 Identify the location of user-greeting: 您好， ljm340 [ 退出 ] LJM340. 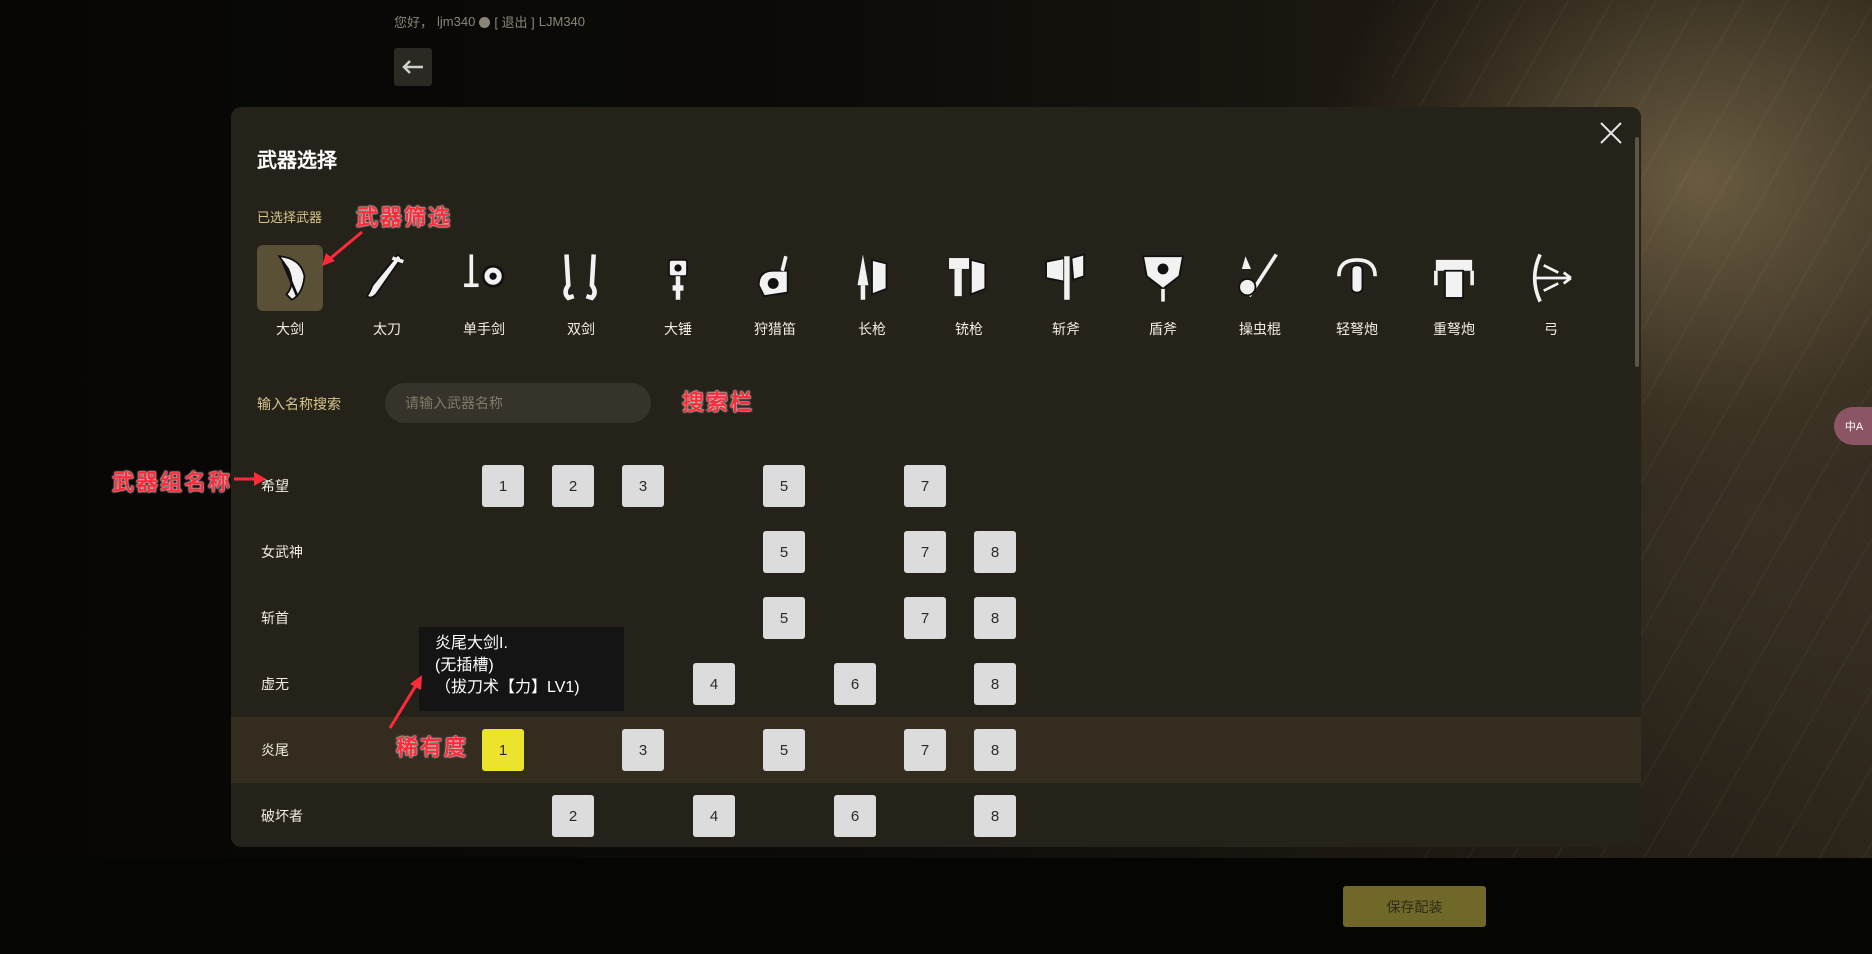
(489, 21).